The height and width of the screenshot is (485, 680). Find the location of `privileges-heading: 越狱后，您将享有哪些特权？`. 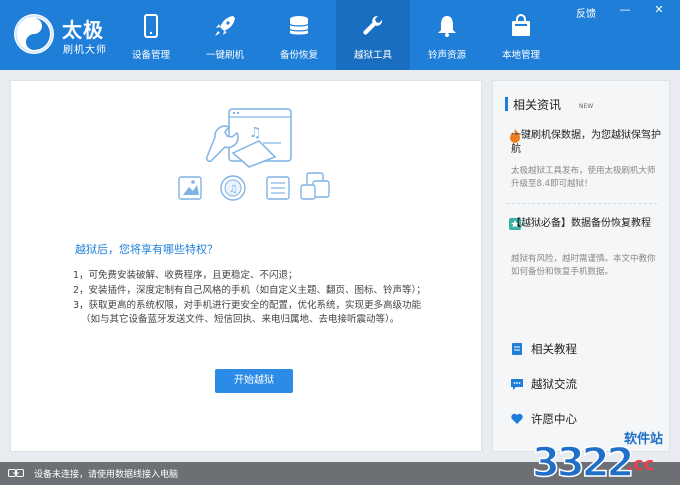

privileges-heading: 越狱后，您将享有哪些特权？ is located at coordinates (146, 249).